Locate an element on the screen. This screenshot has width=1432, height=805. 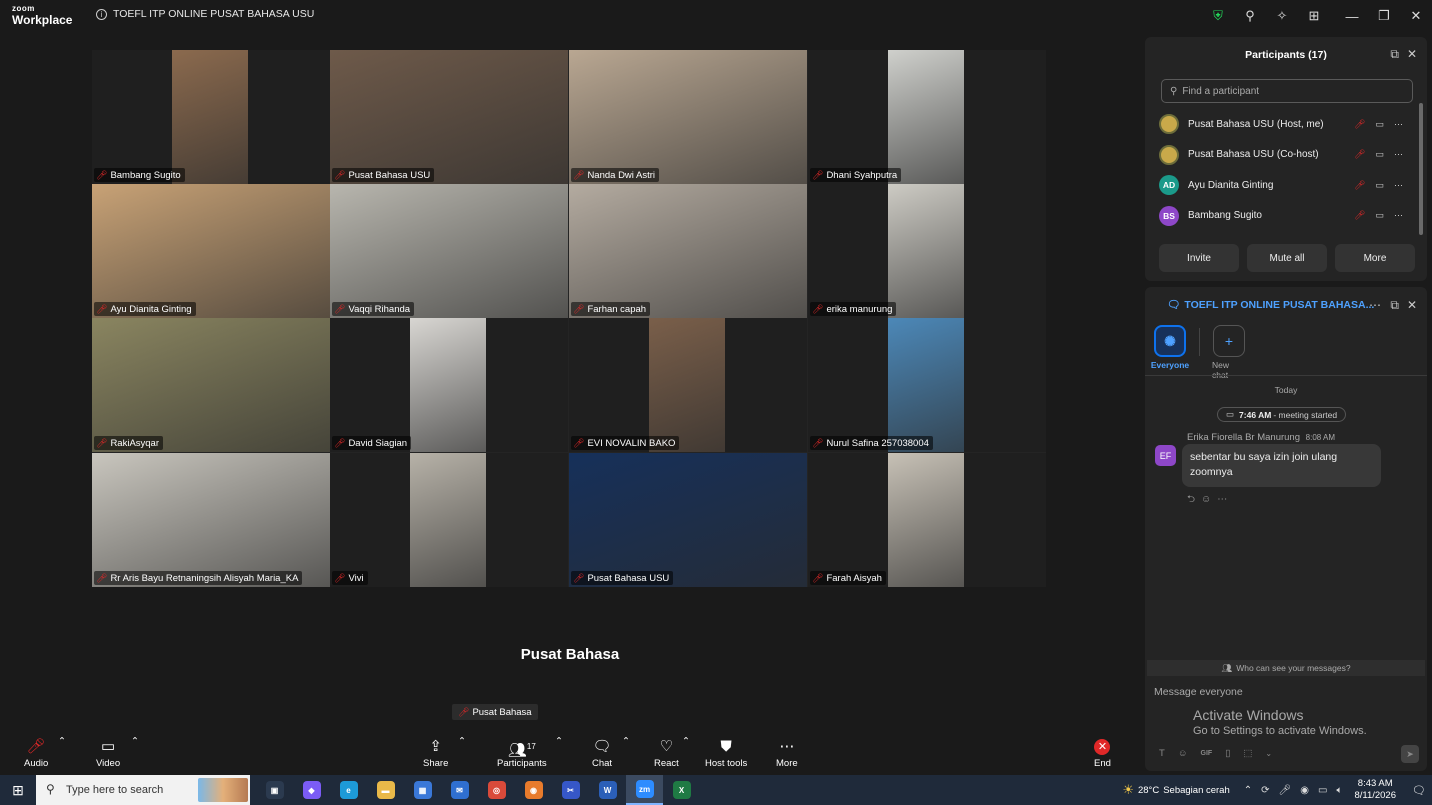
close-panel-icon: ✕ is located at coordinates (1412, 54).